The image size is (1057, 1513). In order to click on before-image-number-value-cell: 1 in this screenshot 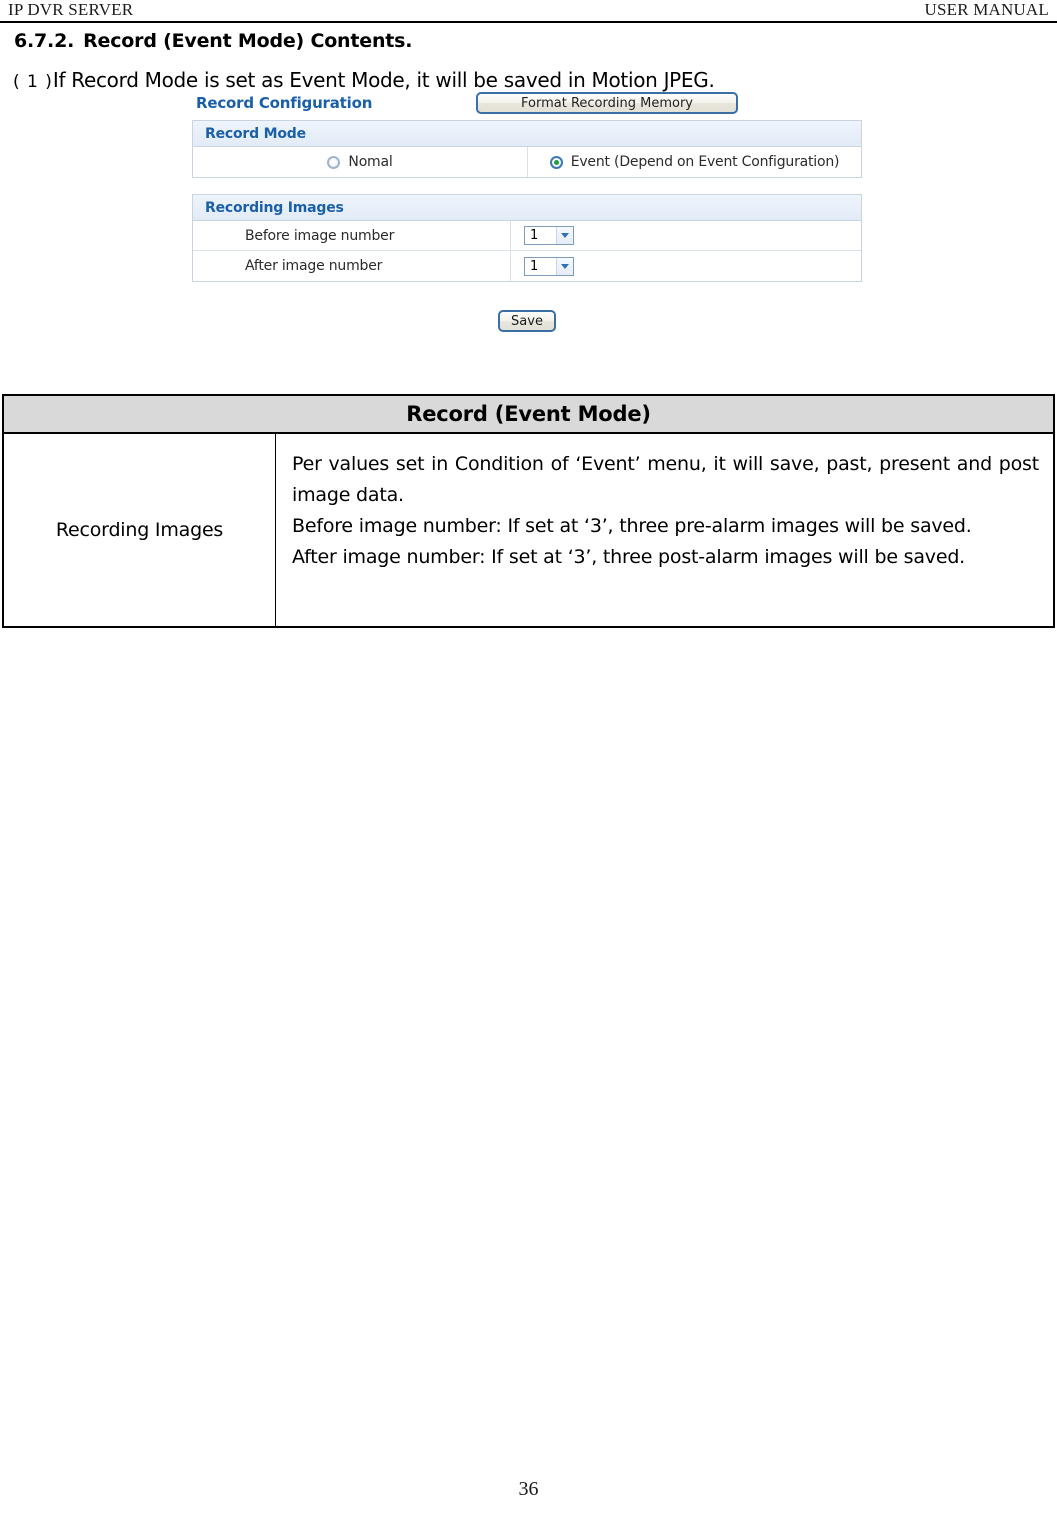, I will do `click(686, 235)`.